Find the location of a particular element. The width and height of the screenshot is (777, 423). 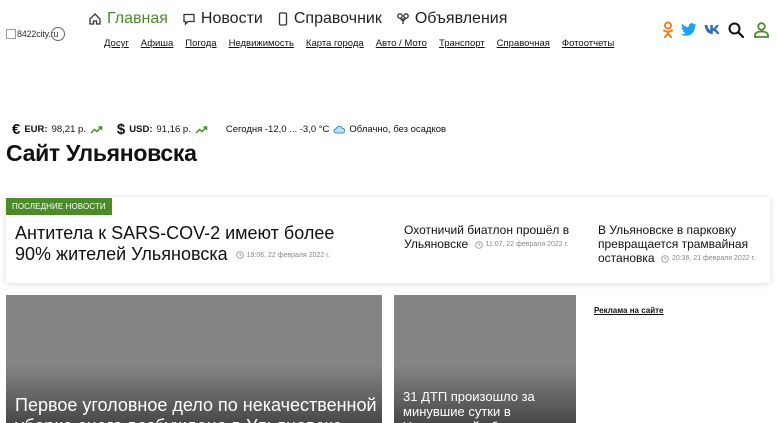

phone-icon is located at coordinates (282, 19).